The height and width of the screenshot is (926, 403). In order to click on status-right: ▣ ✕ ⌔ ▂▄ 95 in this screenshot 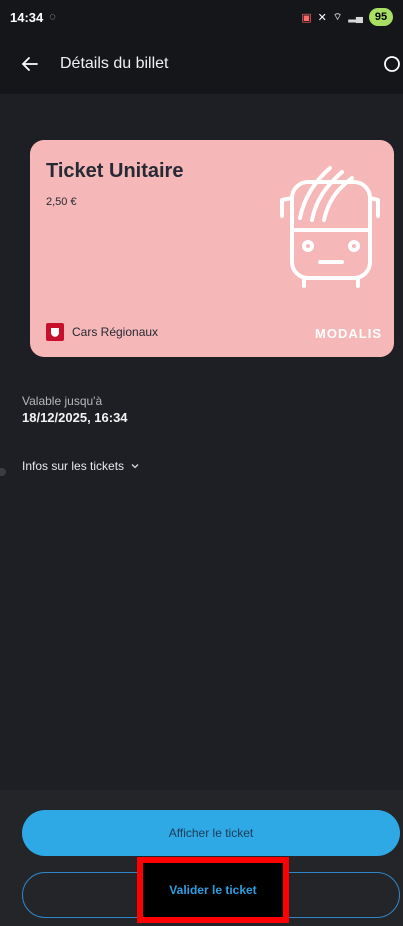, I will do `click(347, 17)`.